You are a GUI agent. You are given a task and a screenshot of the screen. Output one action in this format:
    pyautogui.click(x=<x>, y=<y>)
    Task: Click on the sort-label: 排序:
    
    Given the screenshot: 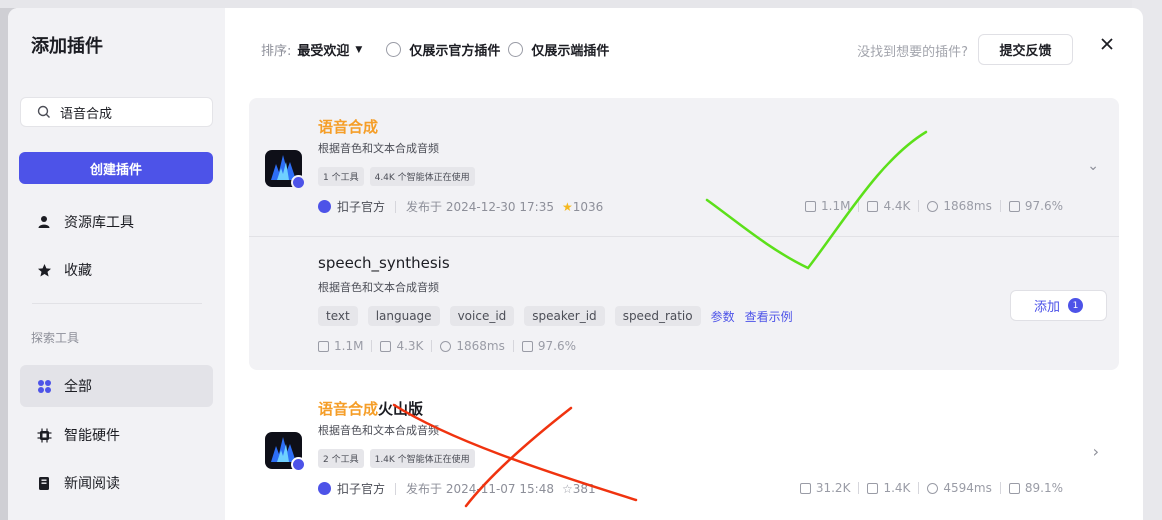 What is the action you would take?
    pyautogui.click(x=276, y=51)
    